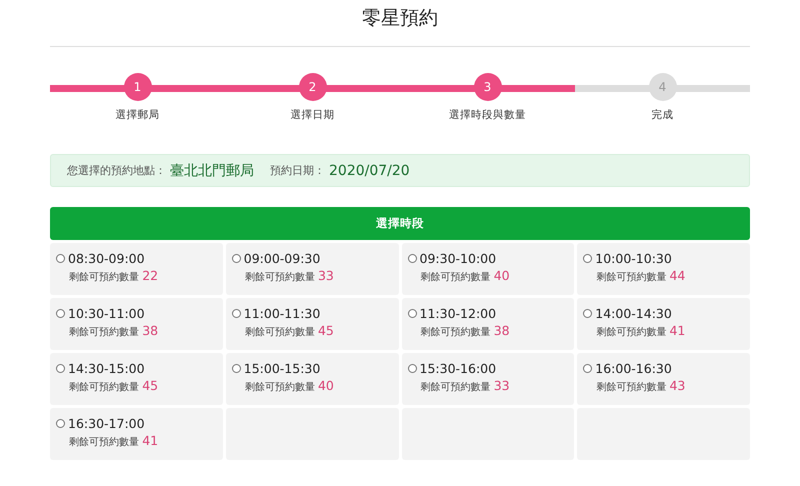  I want to click on step-label: 選擇郵局, so click(138, 115).